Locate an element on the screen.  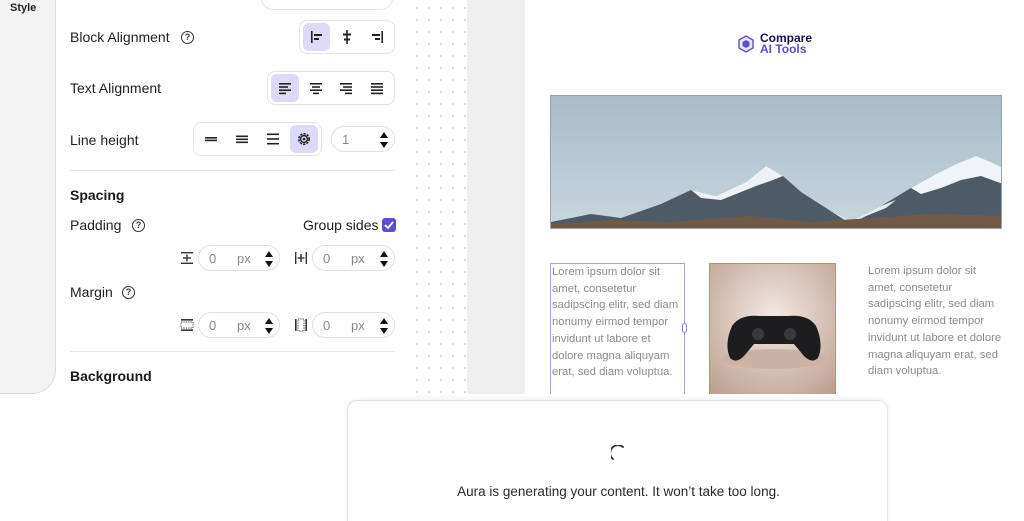
line-height-normal-button is located at coordinates (242, 139).